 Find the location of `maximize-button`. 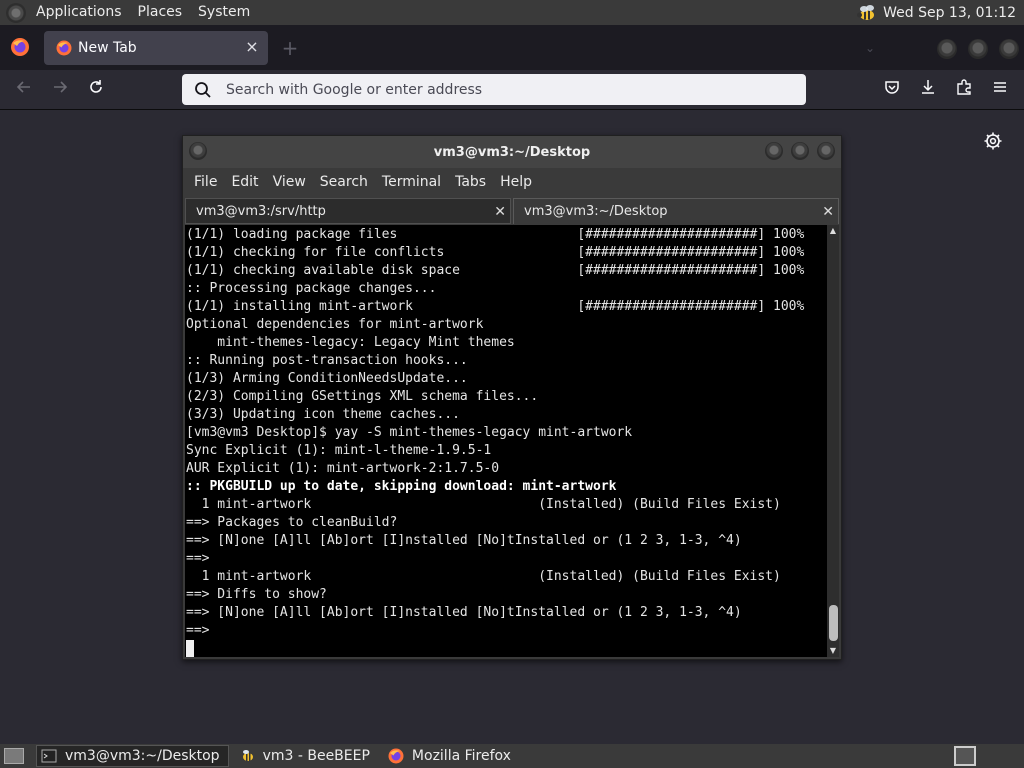

maximize-button is located at coordinates (978, 49).